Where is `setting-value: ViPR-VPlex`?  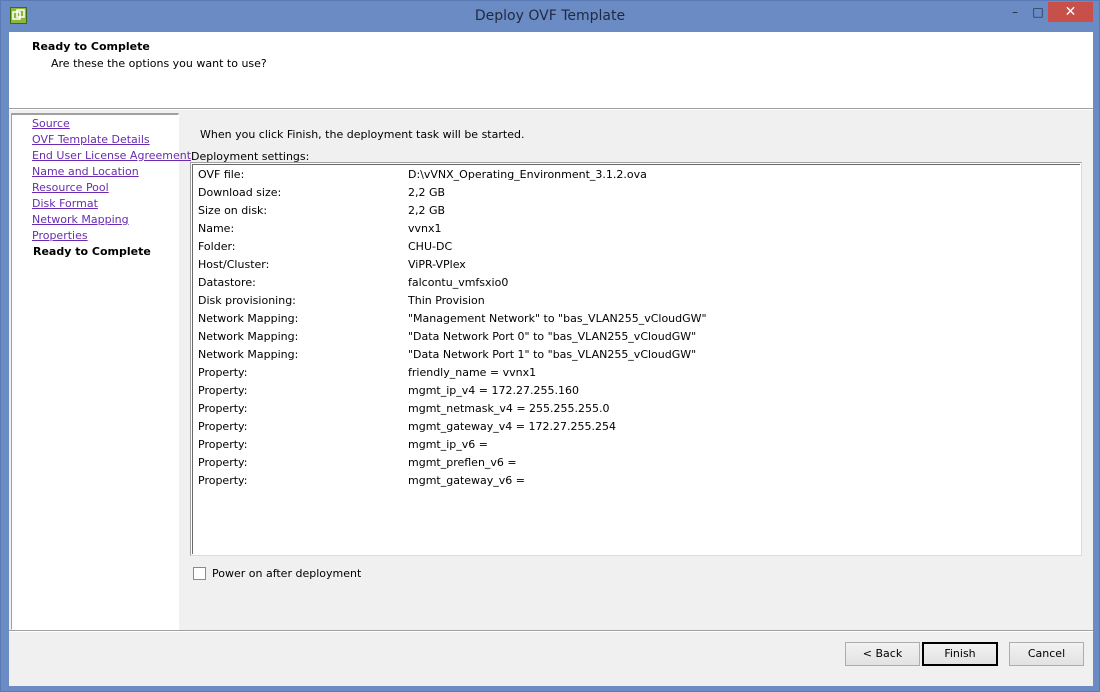
setting-value: ViPR-VPlex is located at coordinates (437, 264).